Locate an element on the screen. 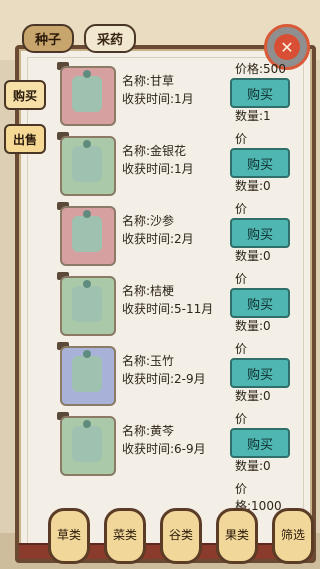 This screenshot has width=320, height=569. item-name: 名称:甘草 is located at coordinates (148, 81).